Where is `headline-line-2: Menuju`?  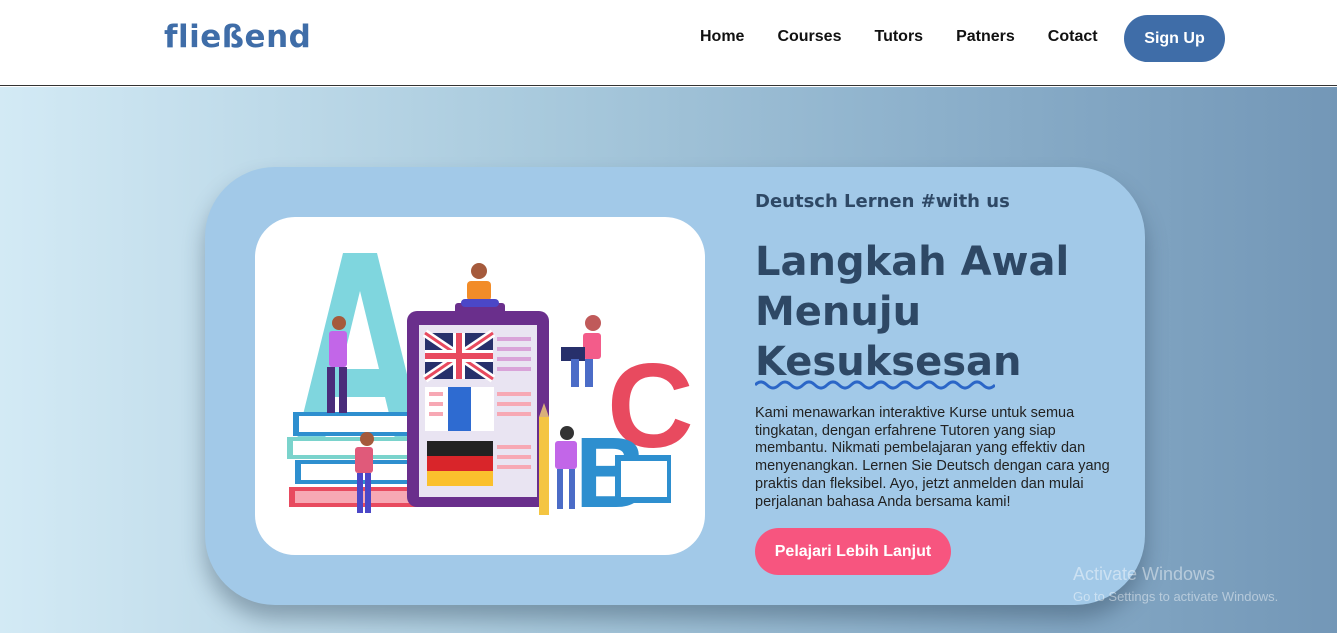
headline-line-2: Menuju is located at coordinates (838, 312).